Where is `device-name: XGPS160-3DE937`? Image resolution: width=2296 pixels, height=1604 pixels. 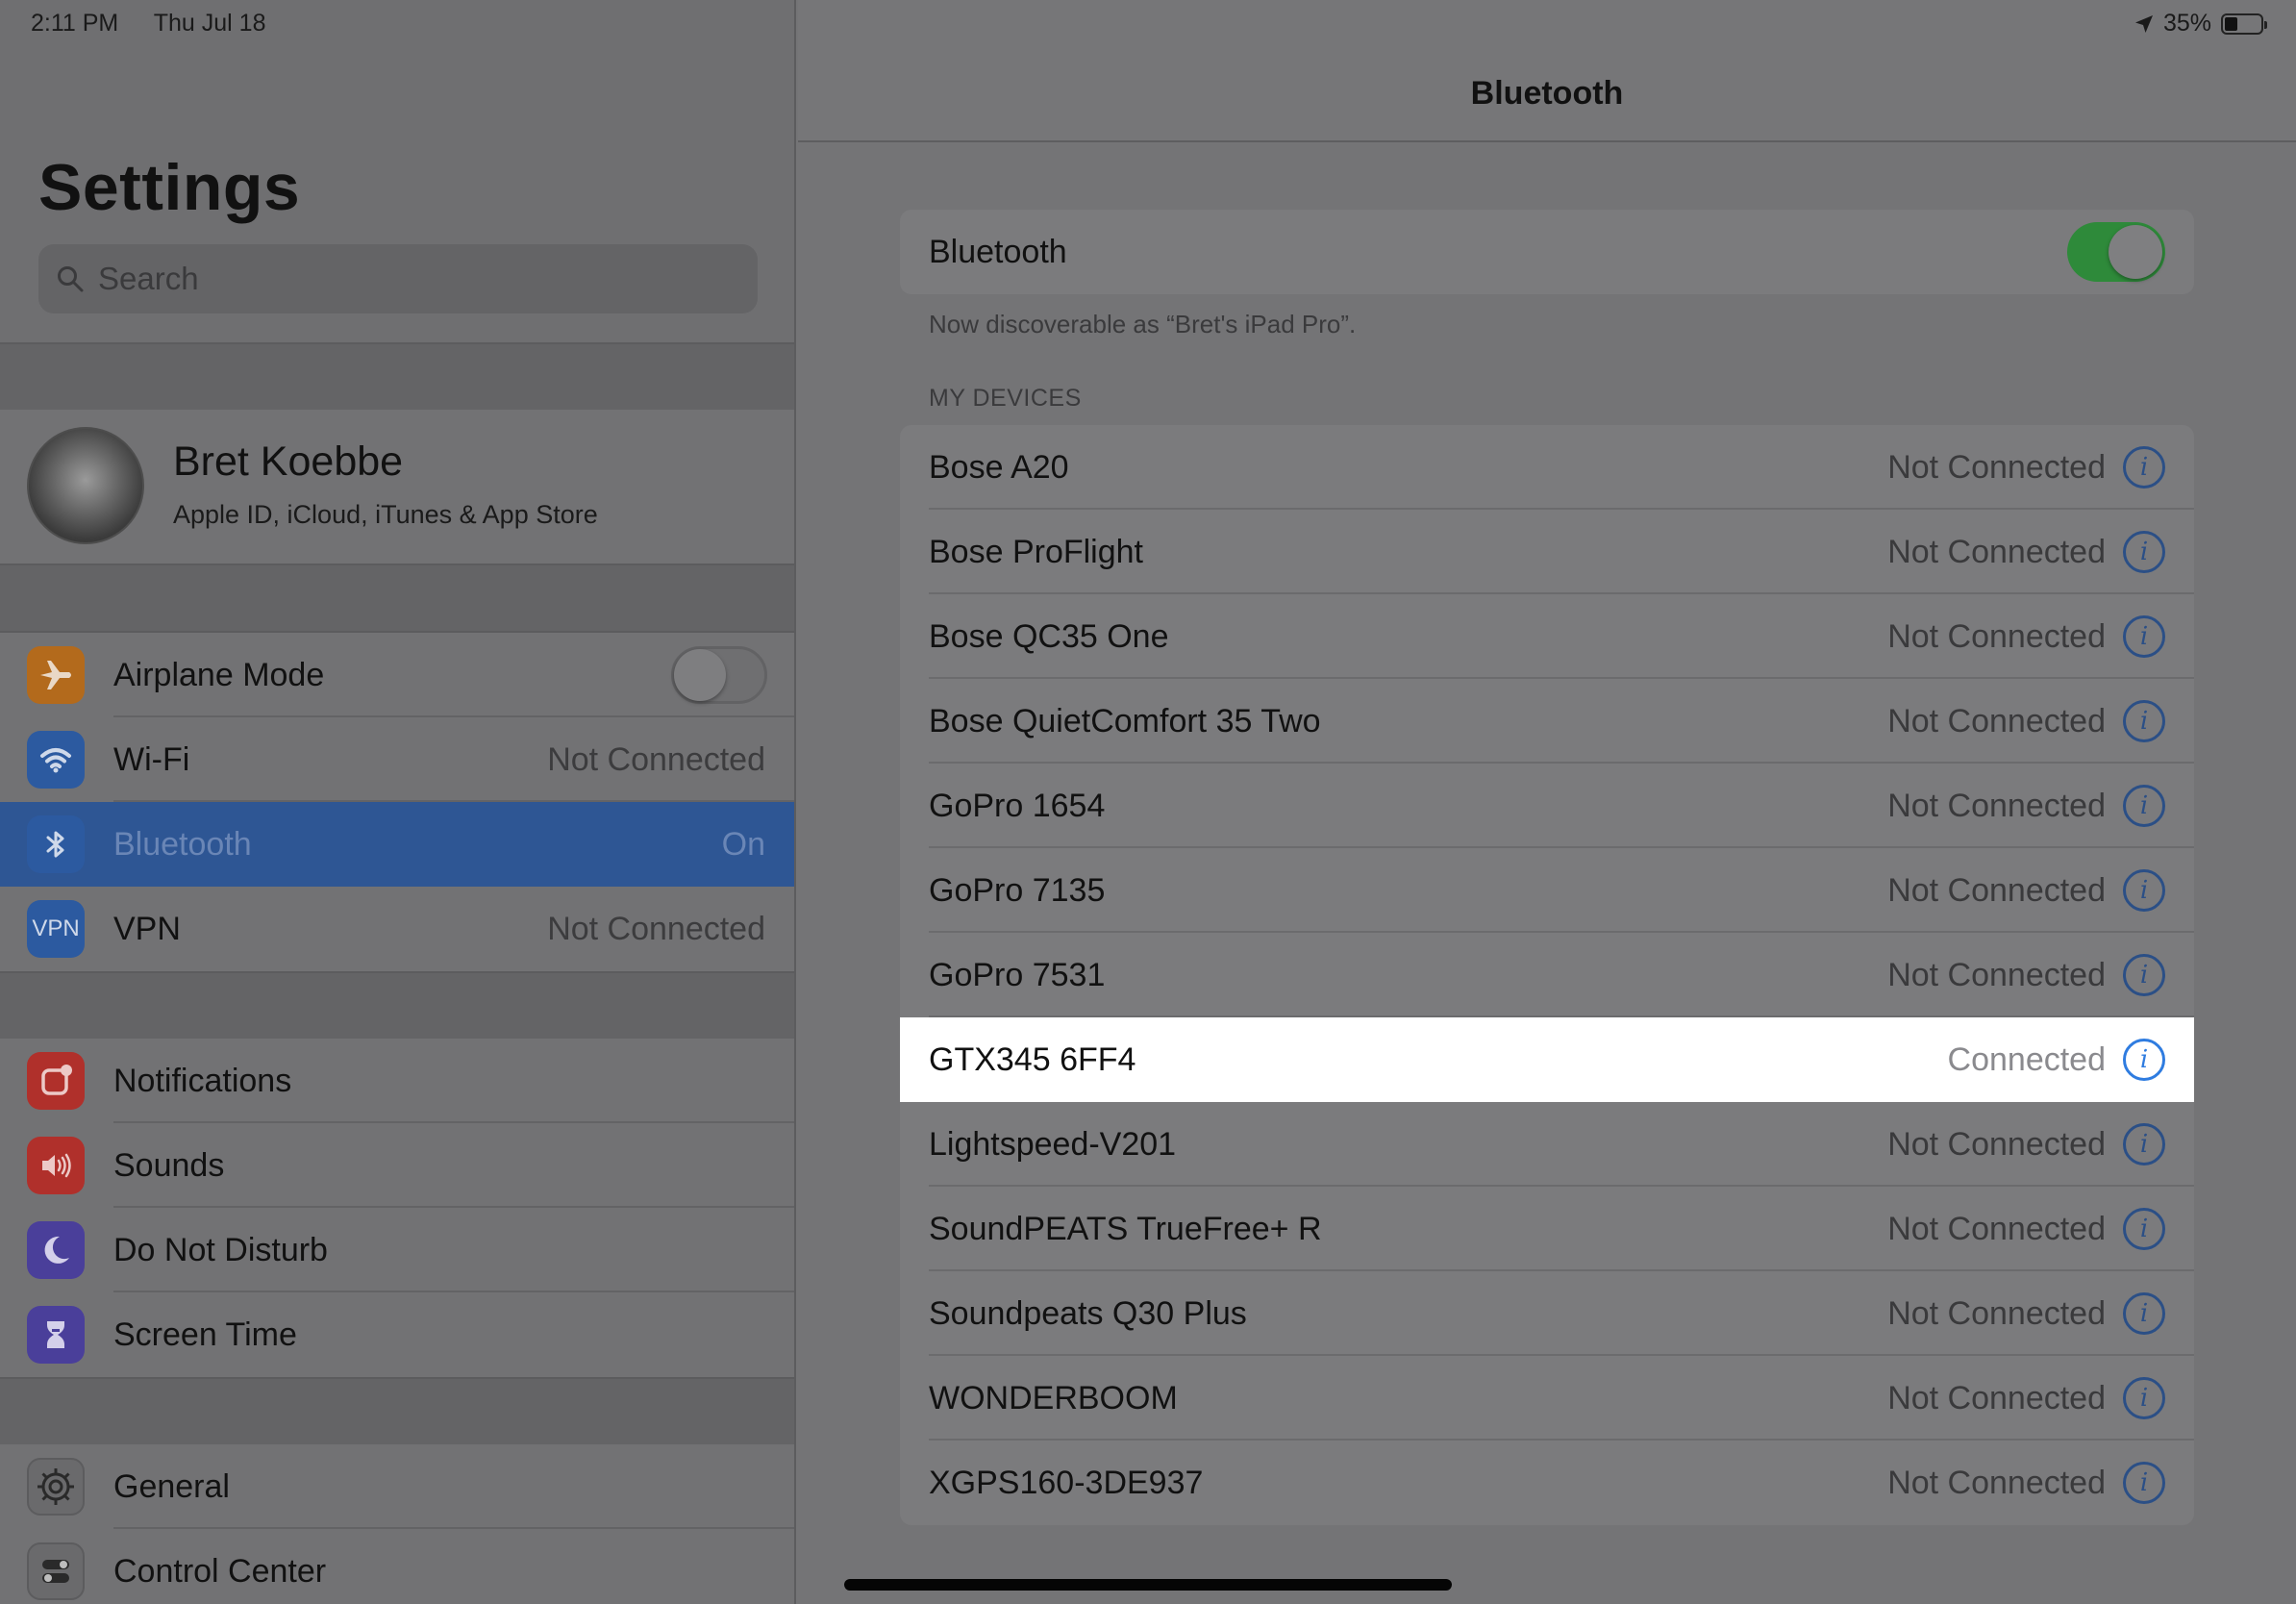 device-name: XGPS160-3DE937 is located at coordinates (1066, 1482).